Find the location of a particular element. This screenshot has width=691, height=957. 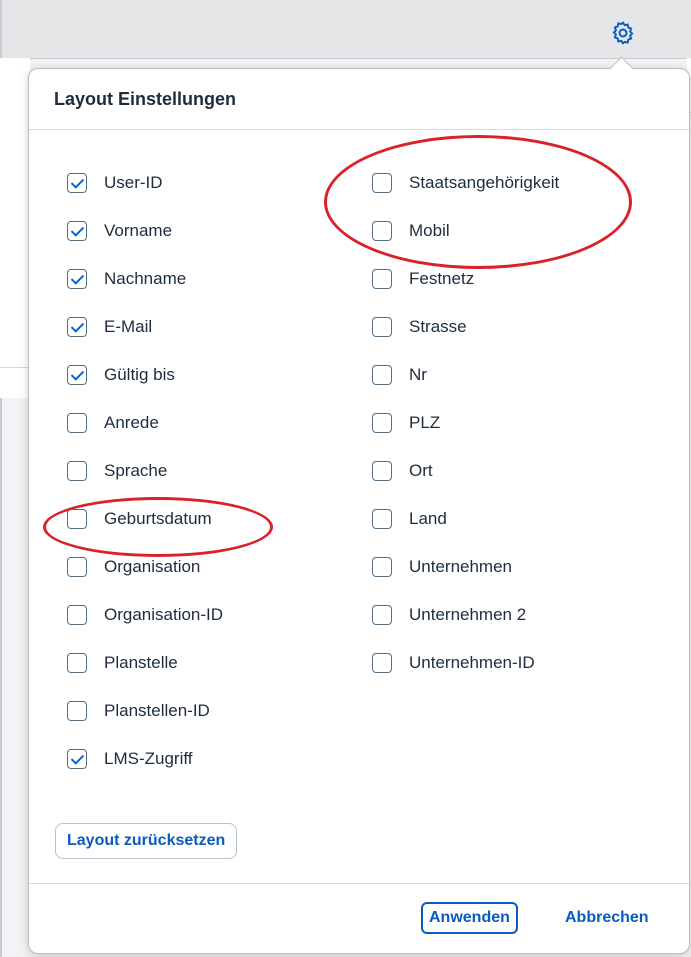

checkbox-label: E-Mail is located at coordinates (128, 326).